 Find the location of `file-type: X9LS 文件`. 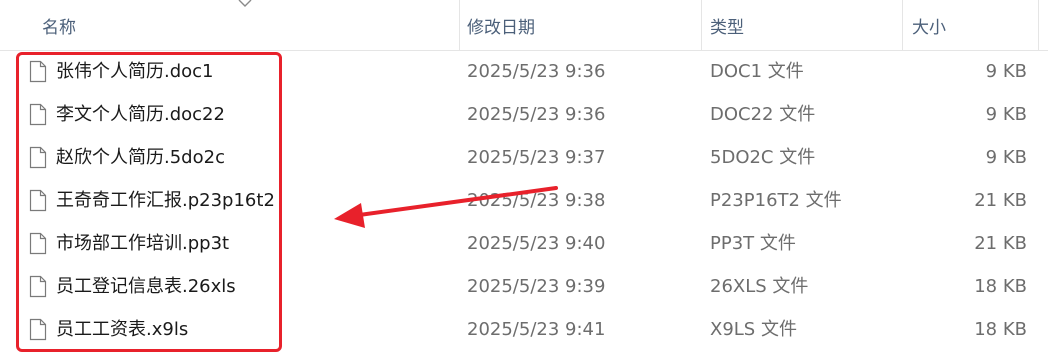

file-type: X9LS 文件 is located at coordinates (753, 329).